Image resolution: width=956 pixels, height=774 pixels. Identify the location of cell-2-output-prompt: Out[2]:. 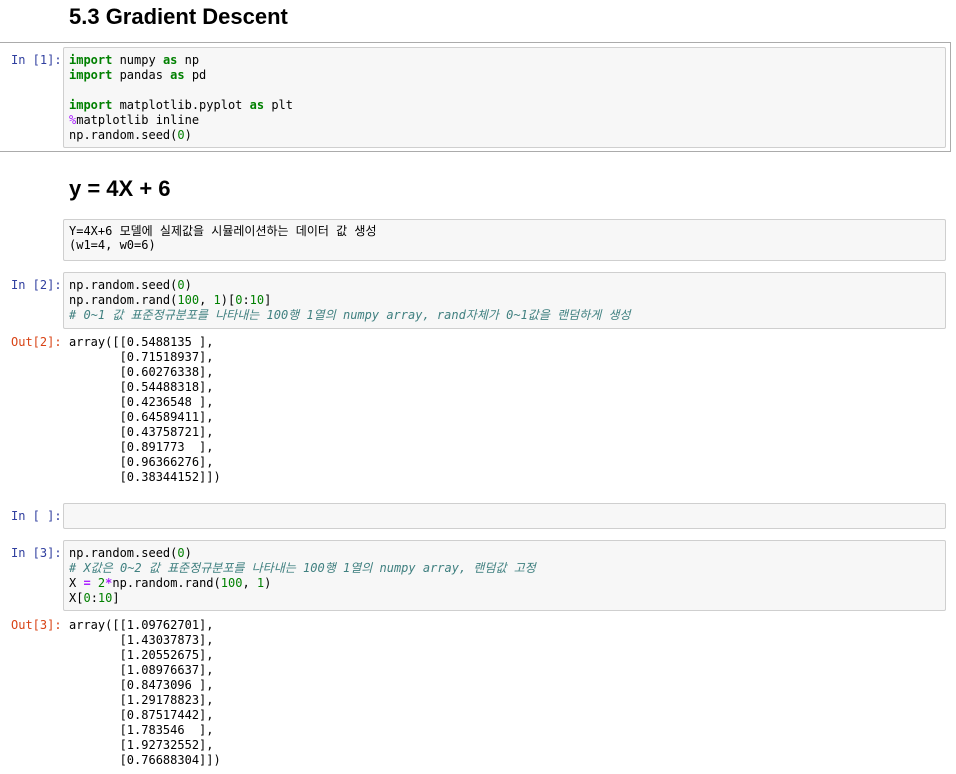
(36, 342).